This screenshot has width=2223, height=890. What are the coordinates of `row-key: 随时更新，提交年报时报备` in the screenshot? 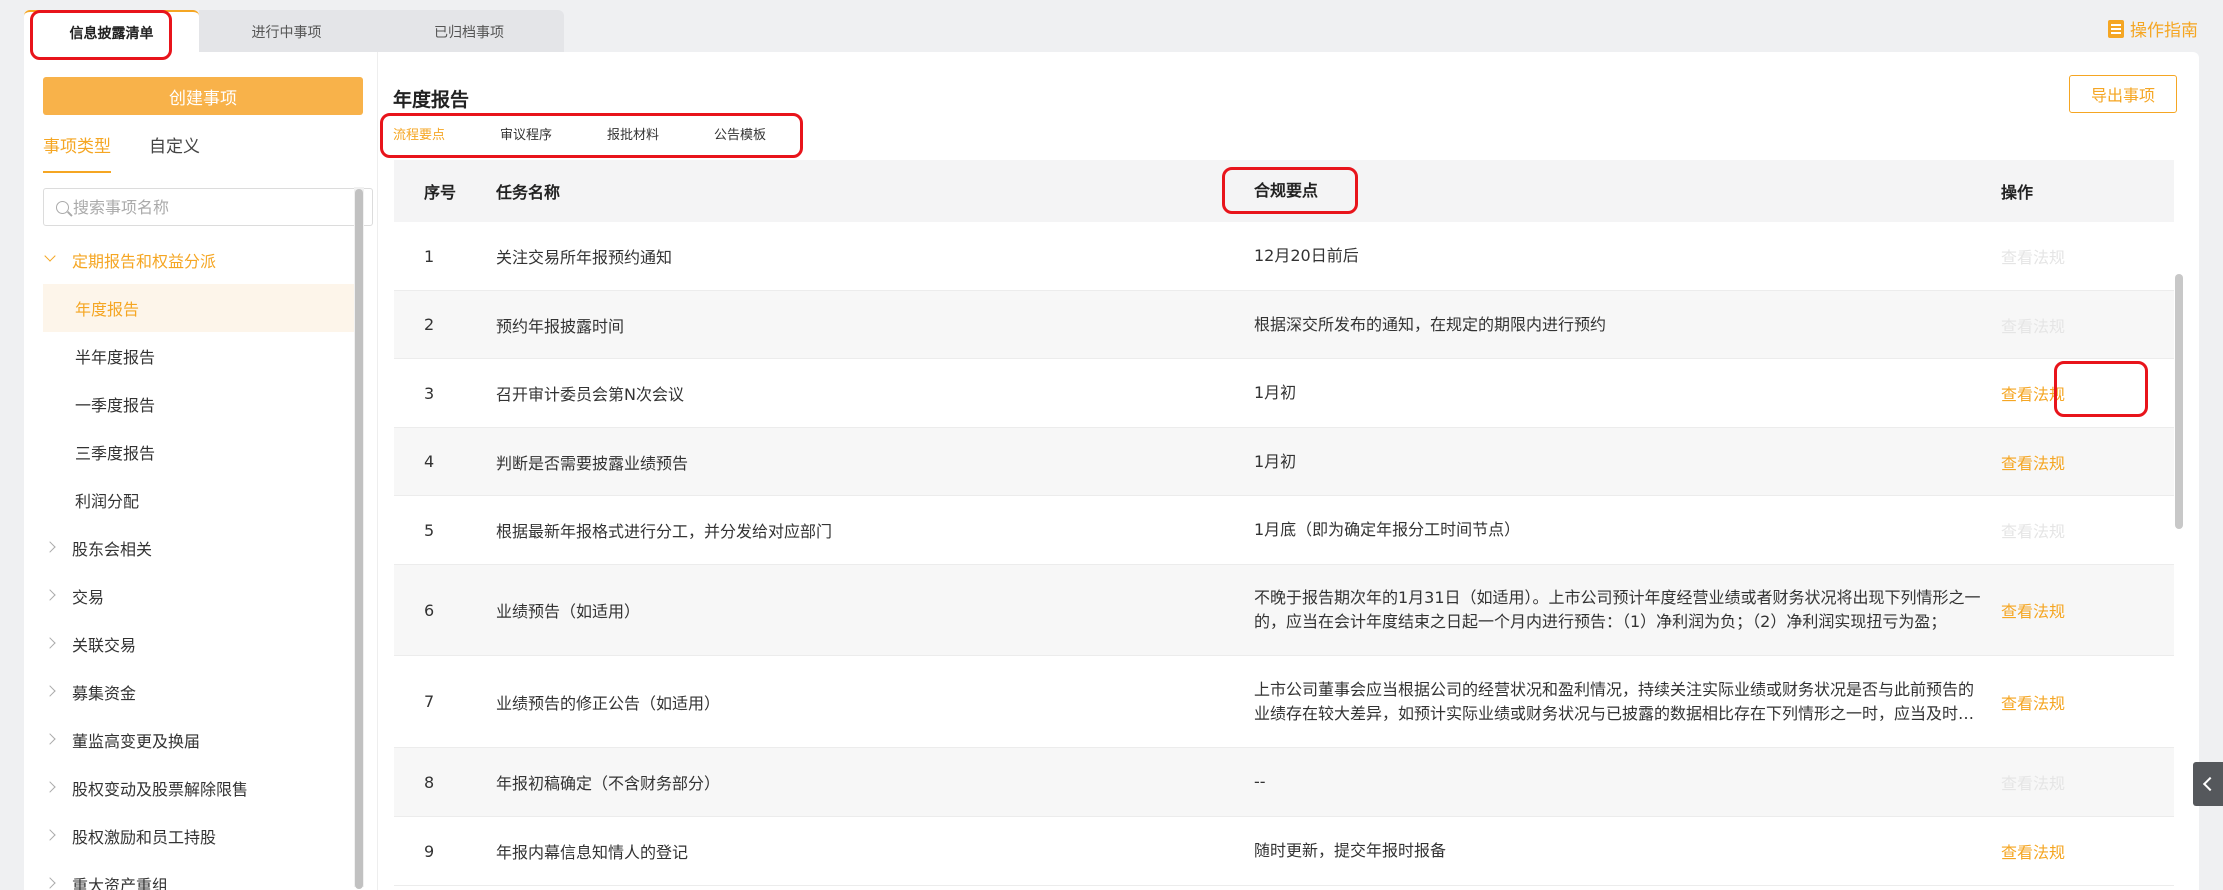 It's located at (1350, 850).